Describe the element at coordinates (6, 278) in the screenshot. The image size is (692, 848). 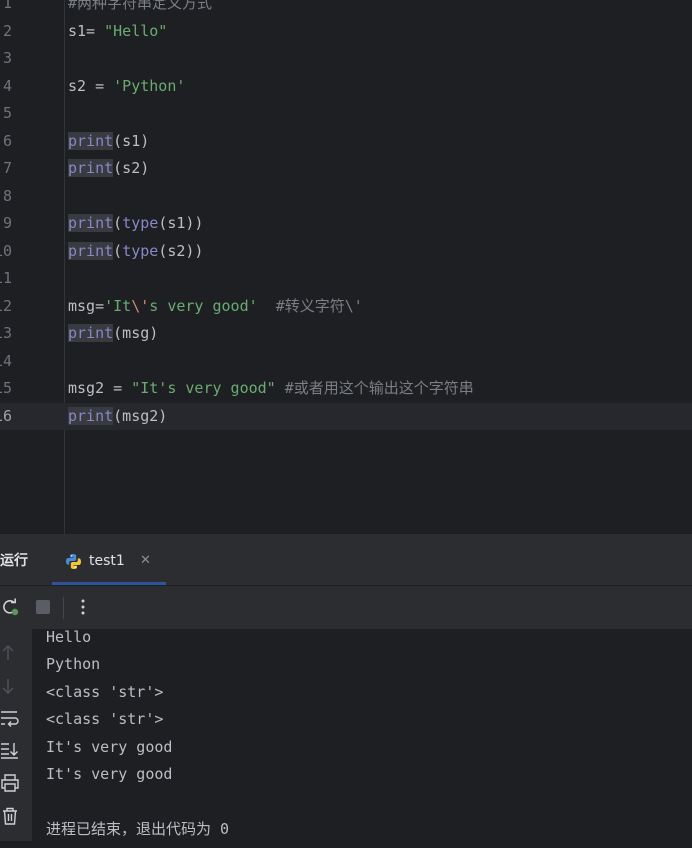
I see `line-number: 11` at that location.